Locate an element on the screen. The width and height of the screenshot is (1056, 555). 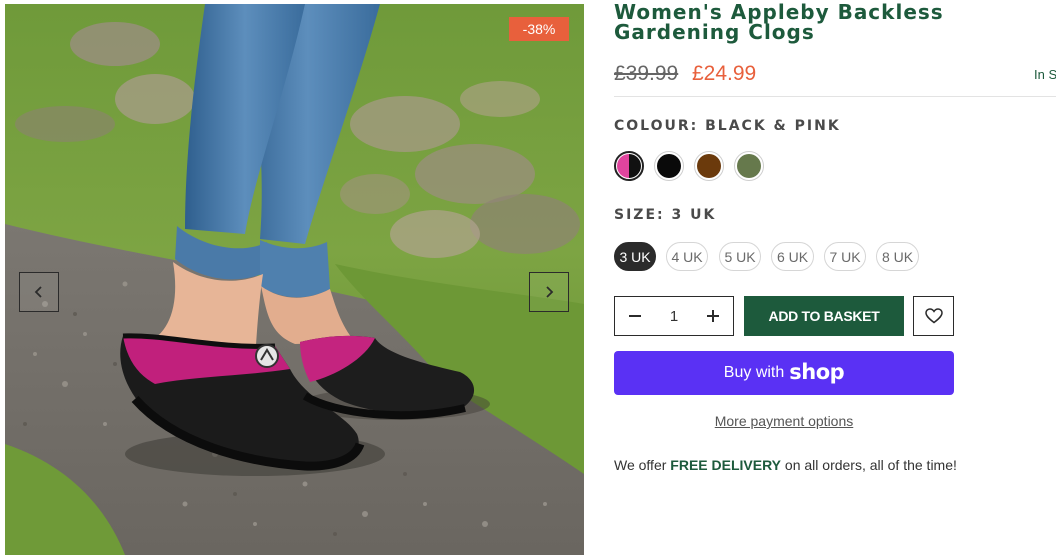
quantity-input is located at coordinates (674, 316).